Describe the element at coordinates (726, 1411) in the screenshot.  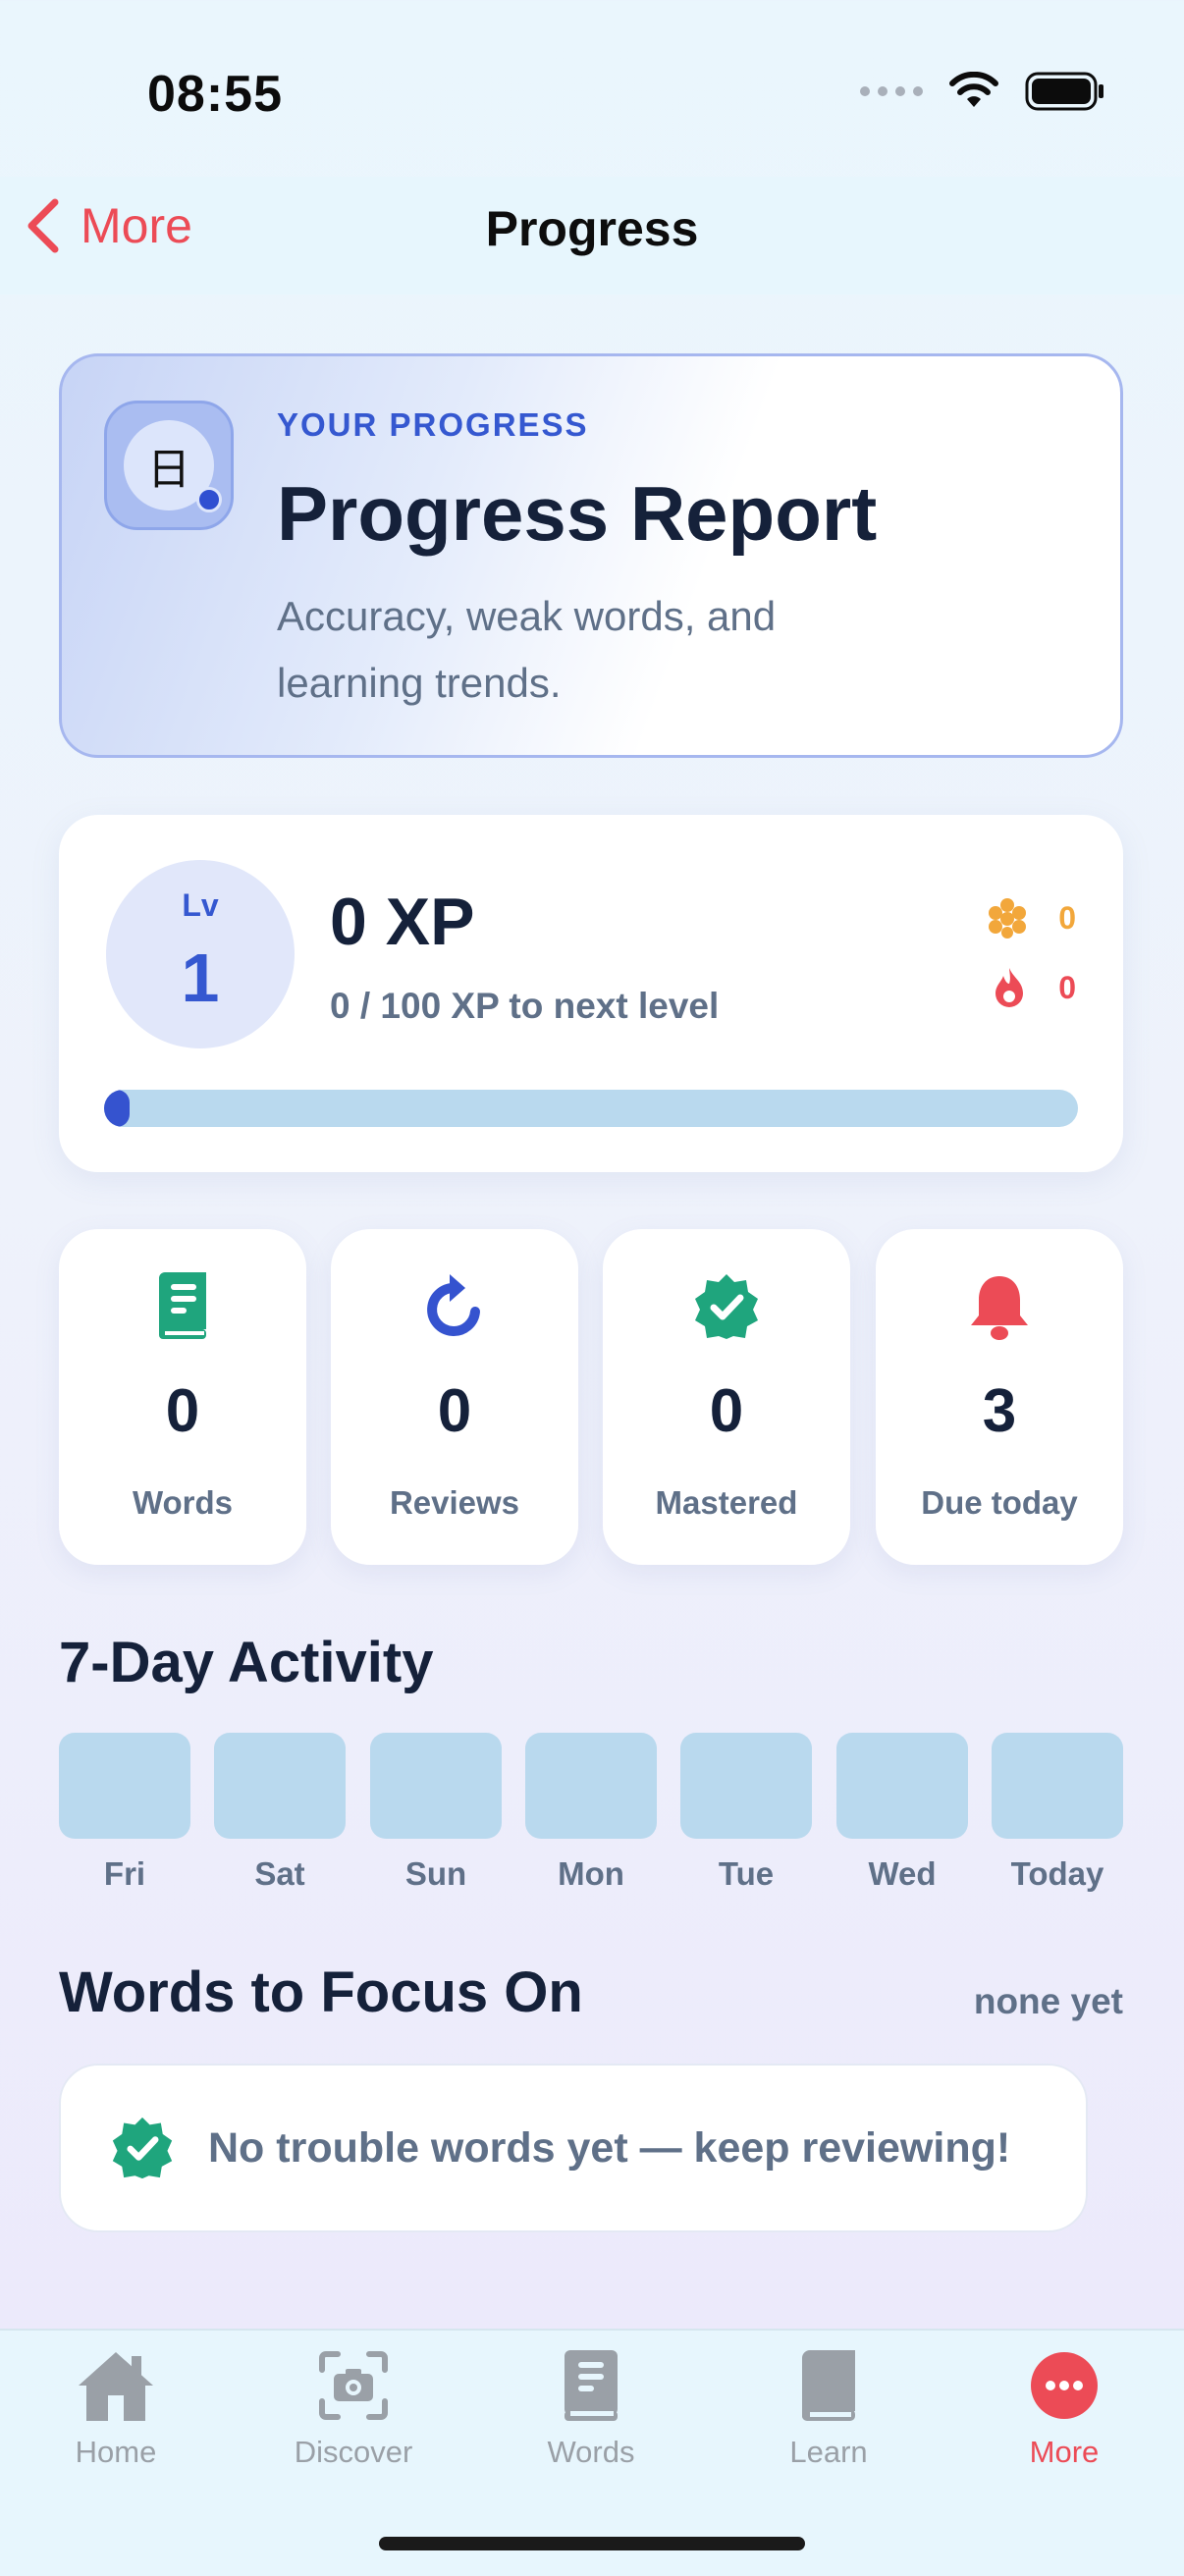
I see `mastered-count: 0` at that location.